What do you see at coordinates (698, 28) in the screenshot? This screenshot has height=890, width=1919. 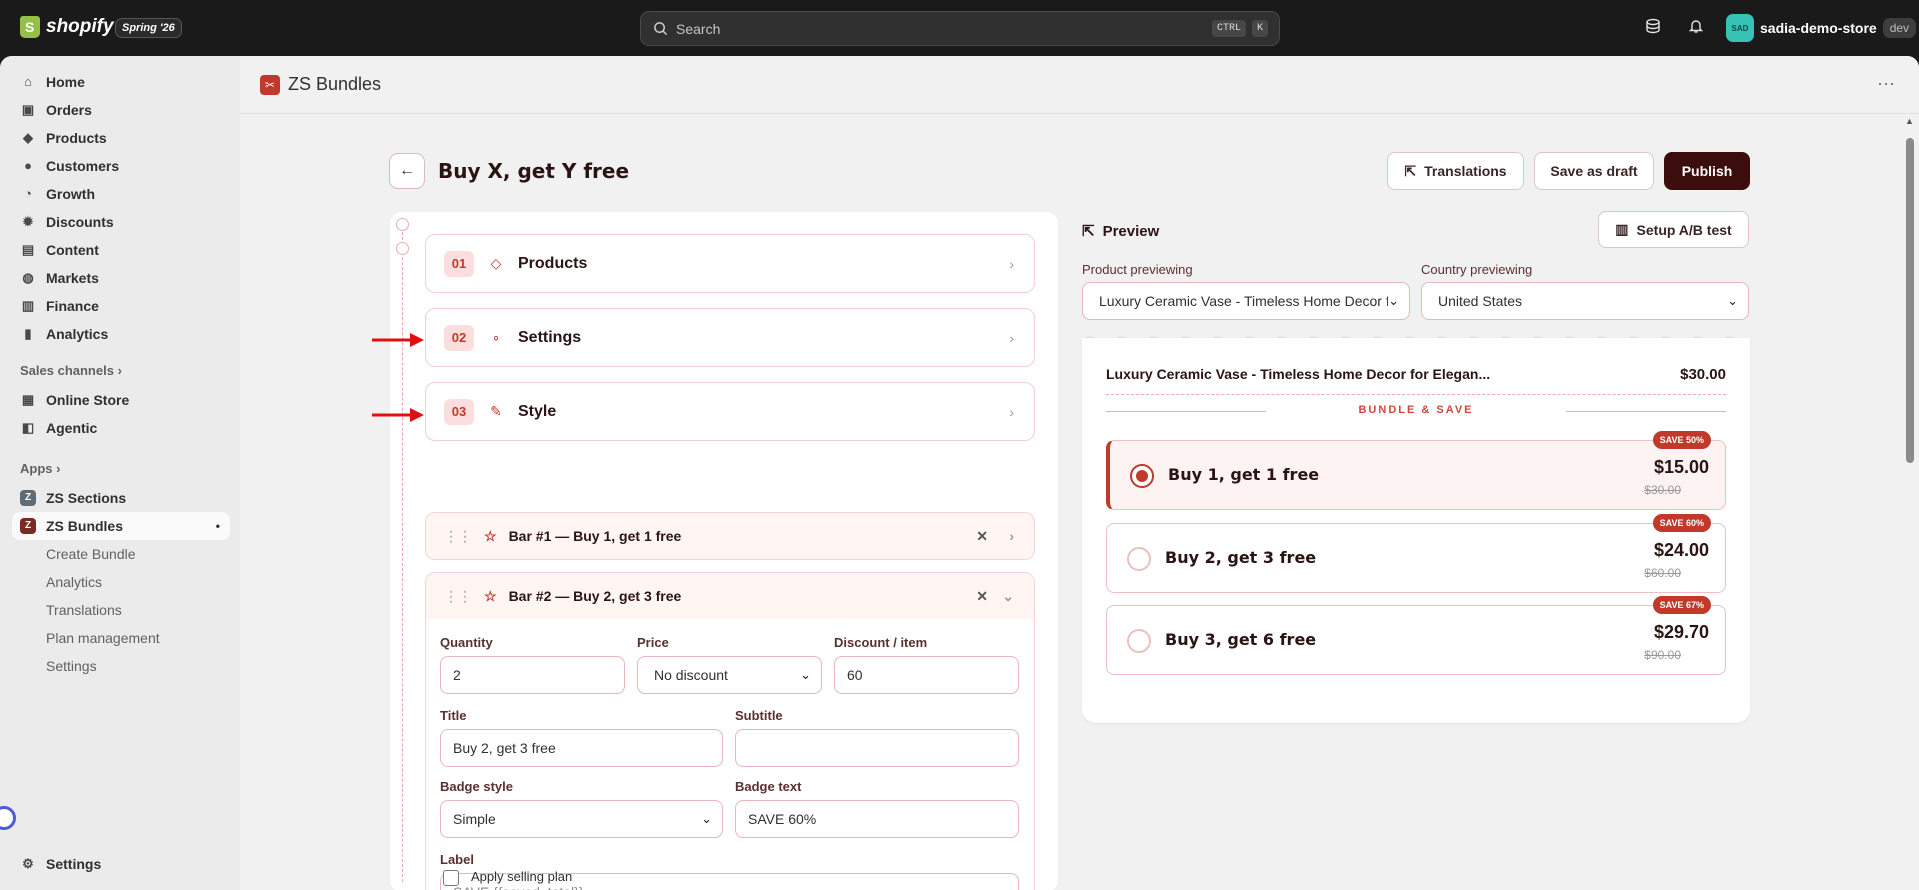 I see `search-placeholder: Search` at bounding box center [698, 28].